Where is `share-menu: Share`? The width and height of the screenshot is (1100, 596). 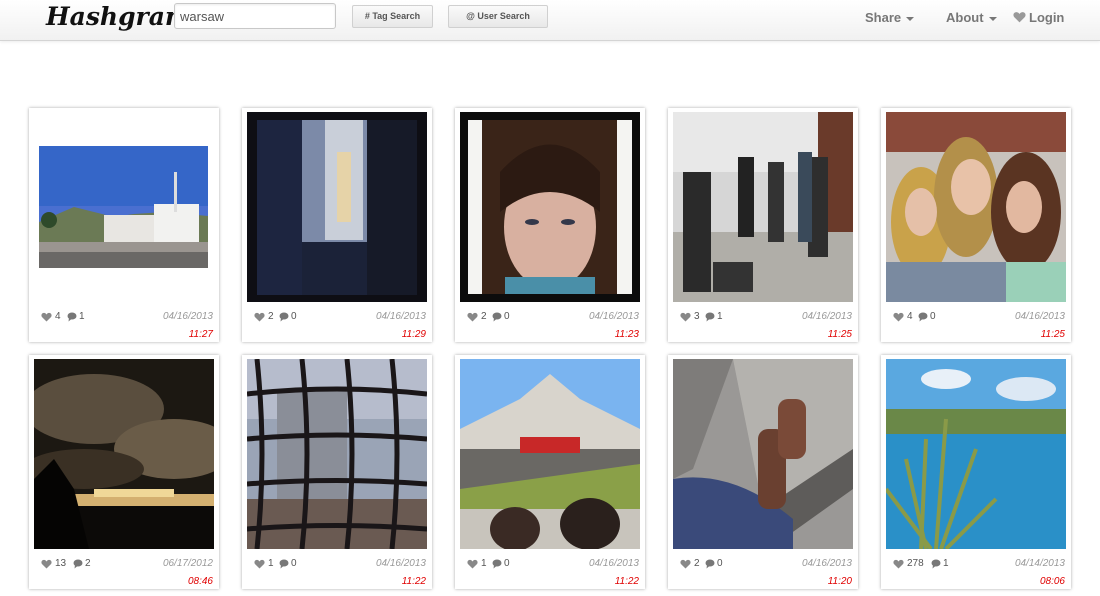 share-menu: Share is located at coordinates (890, 17).